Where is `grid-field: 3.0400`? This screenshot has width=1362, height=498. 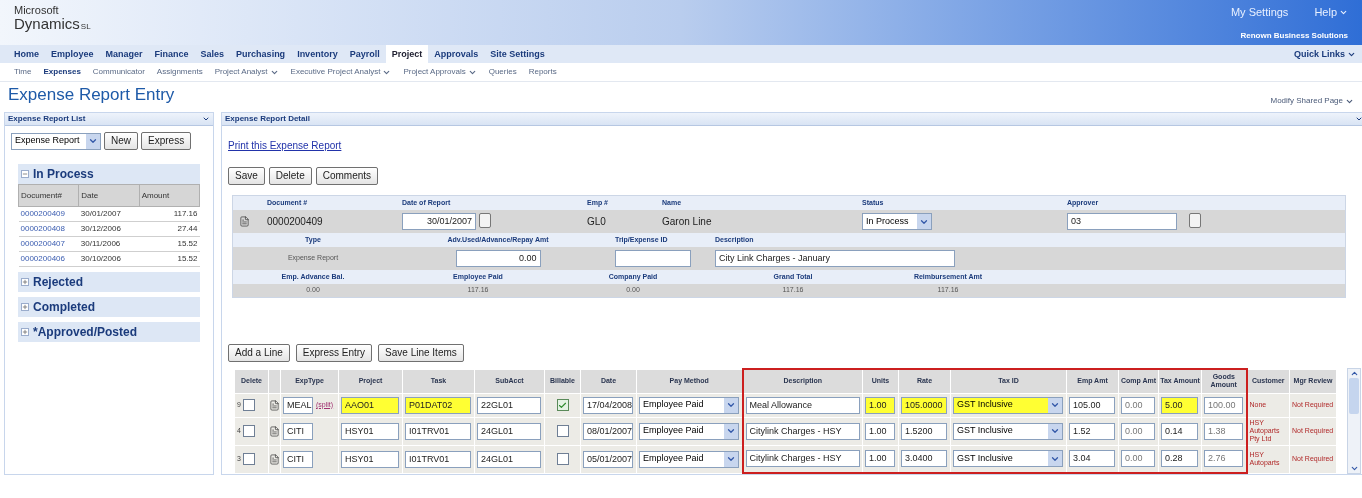
grid-field: 3.0400 is located at coordinates (924, 459).